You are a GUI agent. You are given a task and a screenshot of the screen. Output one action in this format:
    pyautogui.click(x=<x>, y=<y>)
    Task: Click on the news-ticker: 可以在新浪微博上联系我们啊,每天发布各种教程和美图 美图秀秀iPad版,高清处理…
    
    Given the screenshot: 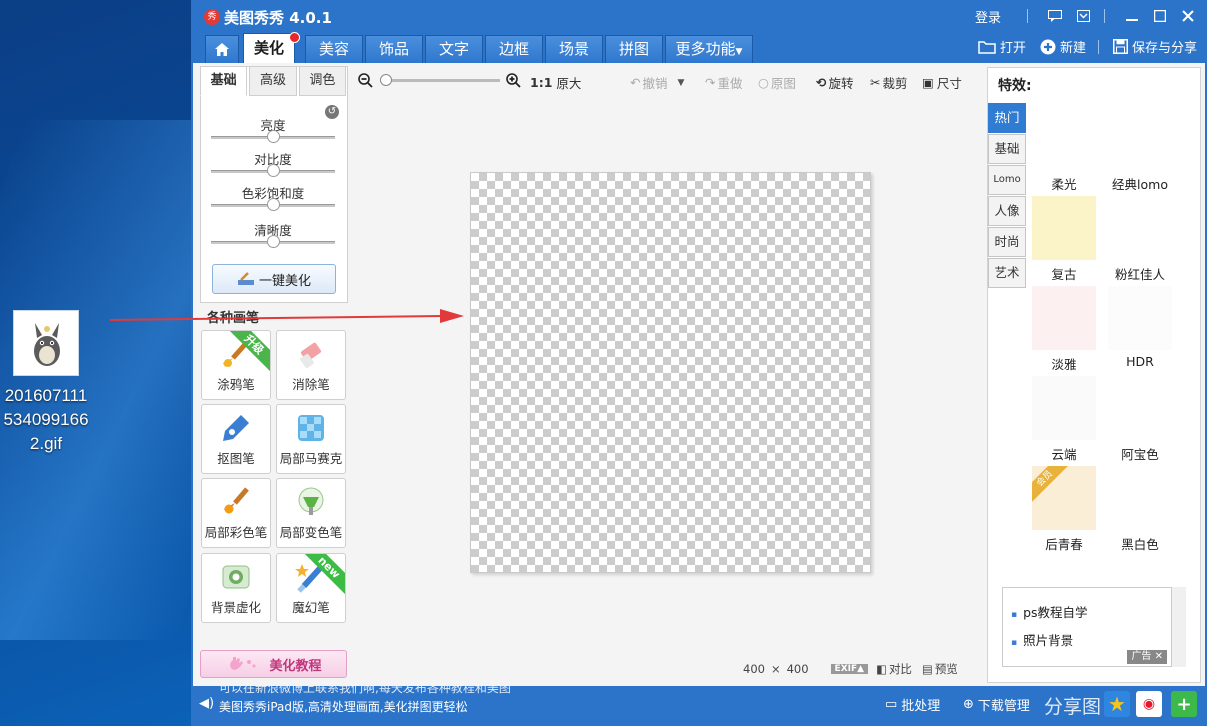 What is the action you would take?
    pyautogui.click(x=539, y=706)
    